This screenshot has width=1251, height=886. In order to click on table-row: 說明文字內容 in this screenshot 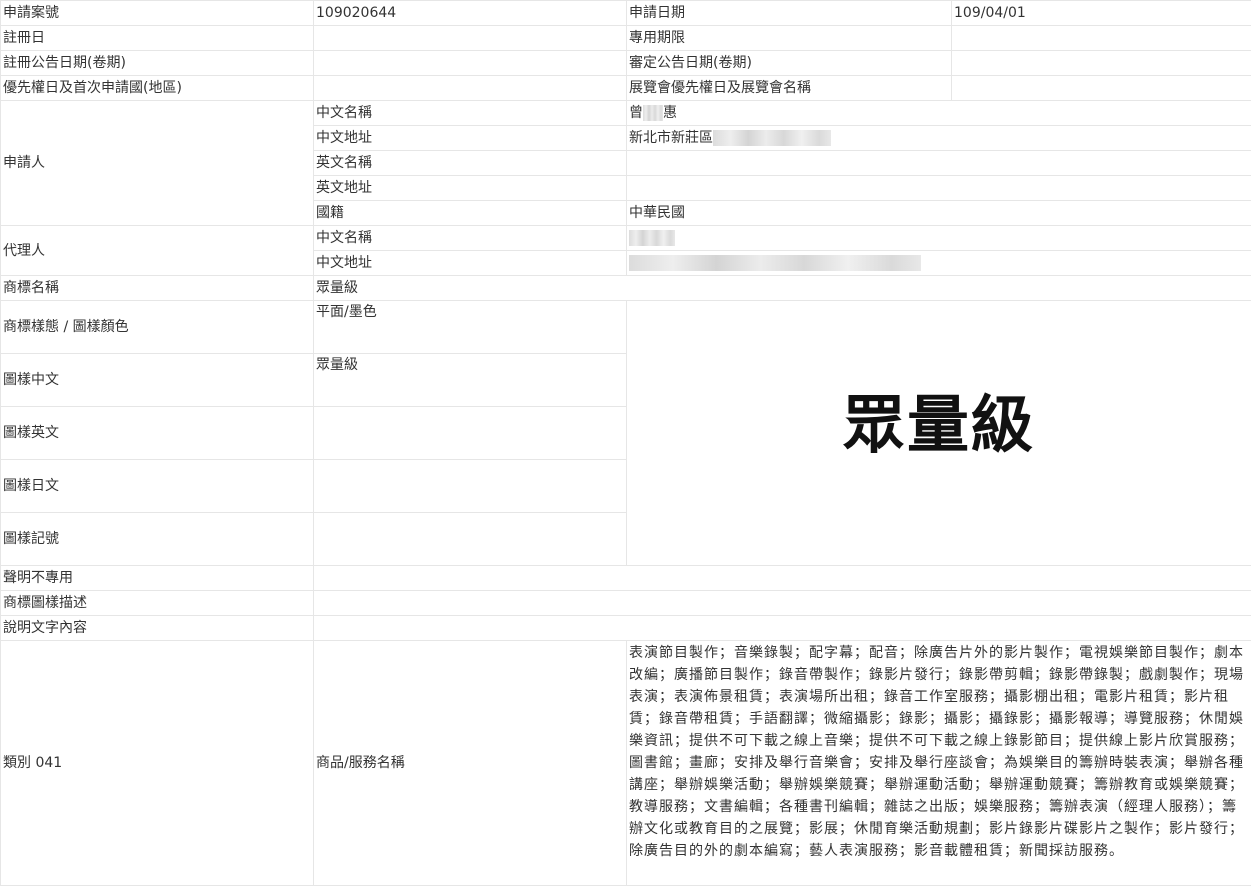, I will do `click(626, 628)`.